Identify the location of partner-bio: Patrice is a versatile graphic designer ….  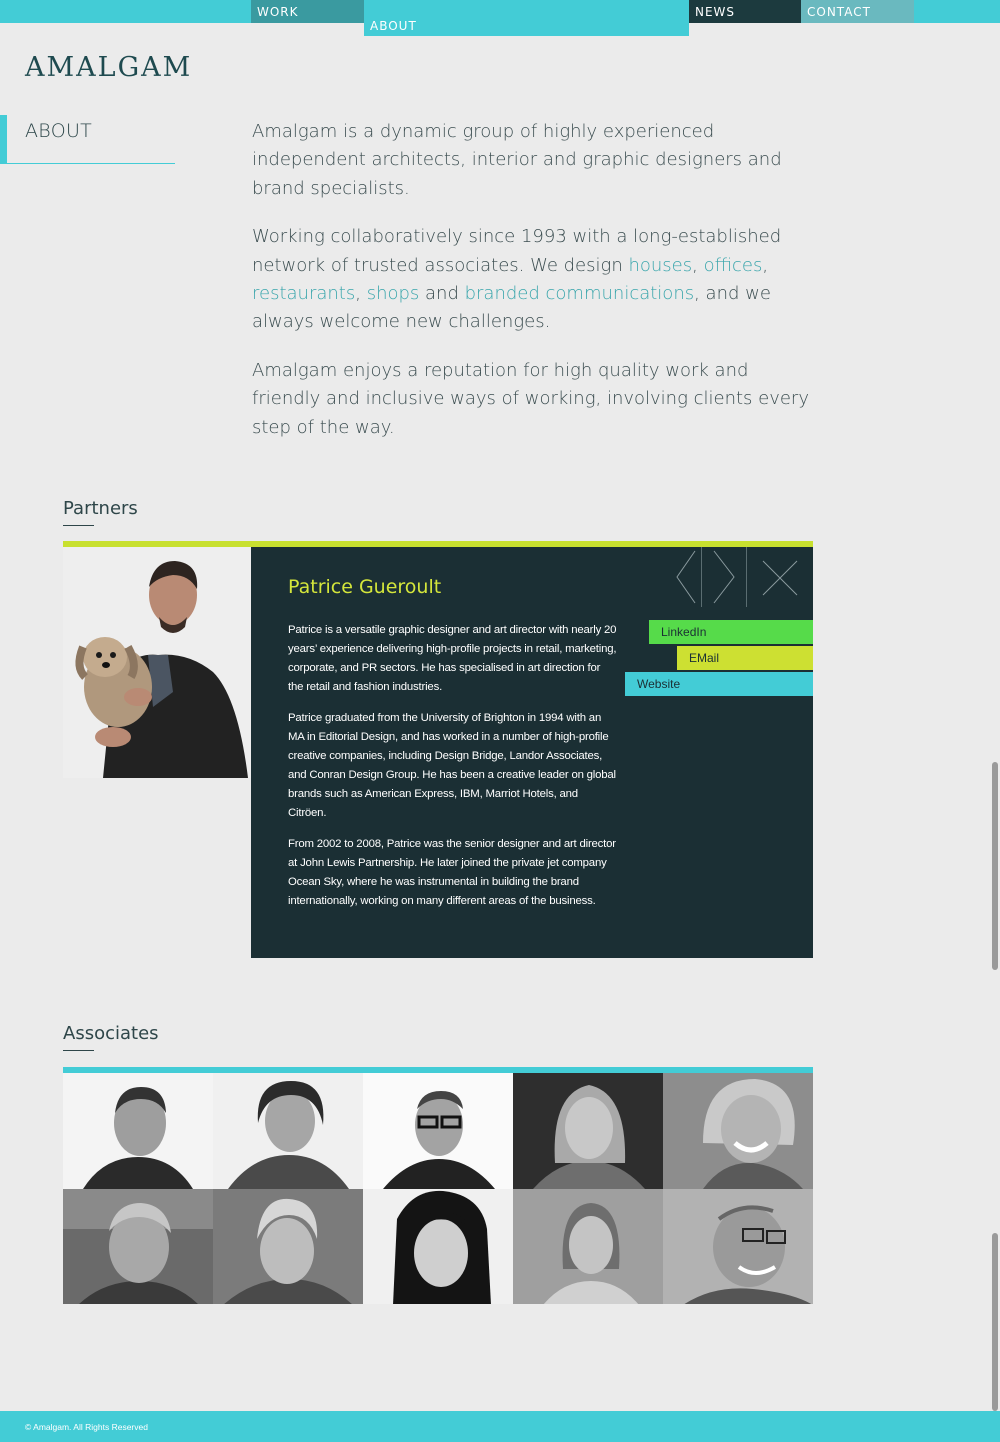
(453, 772).